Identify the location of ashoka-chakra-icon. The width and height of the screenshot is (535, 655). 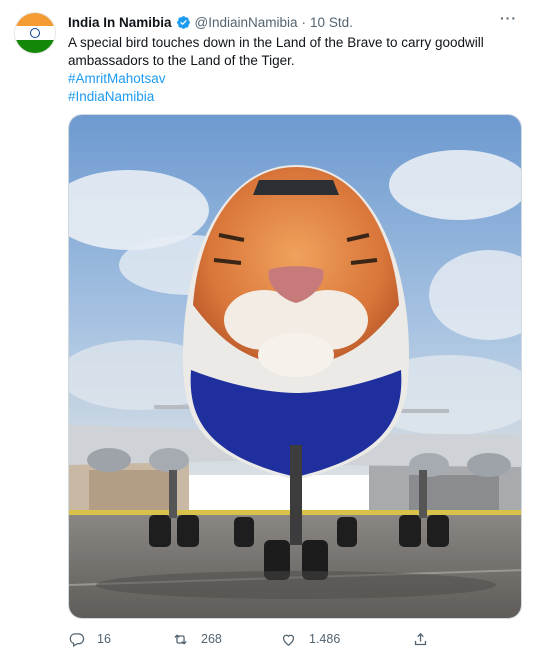
(35, 33).